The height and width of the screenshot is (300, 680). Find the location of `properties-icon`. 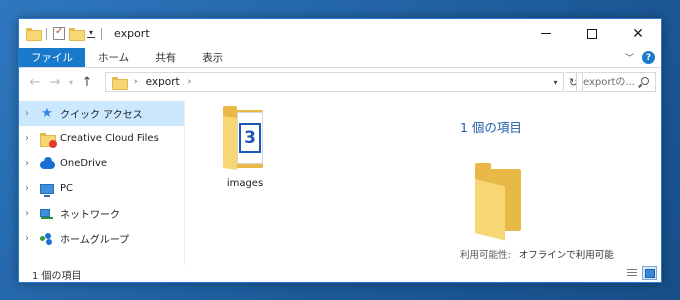

properties-icon is located at coordinates (59, 33).